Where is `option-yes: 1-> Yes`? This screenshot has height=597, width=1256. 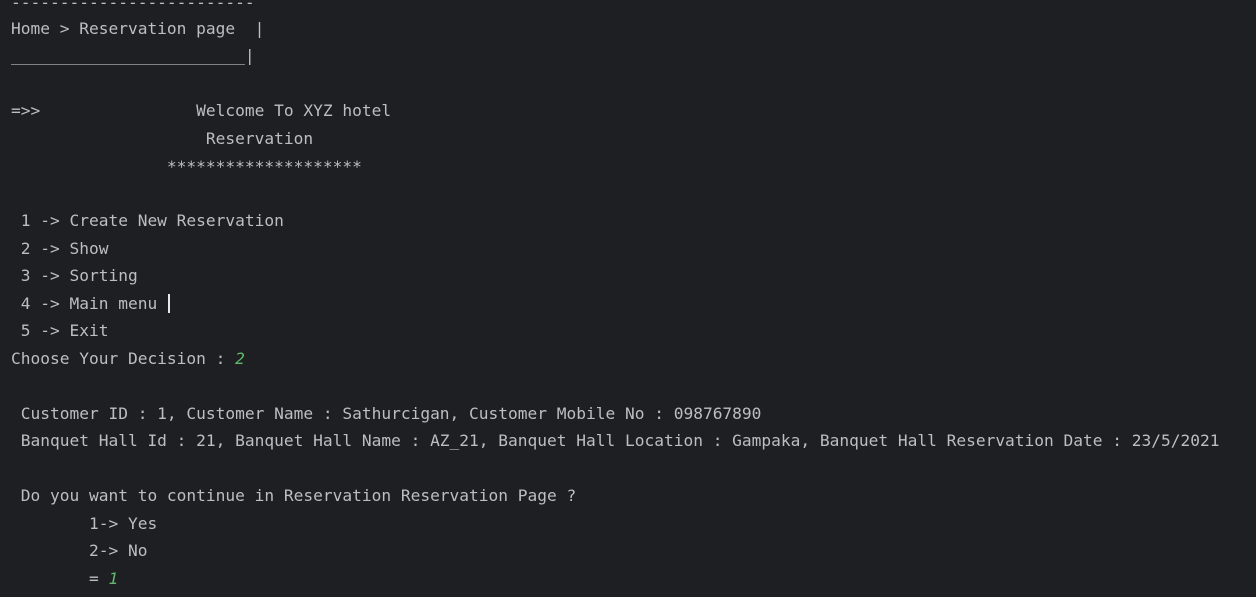
option-yes: 1-> Yes is located at coordinates (84, 523).